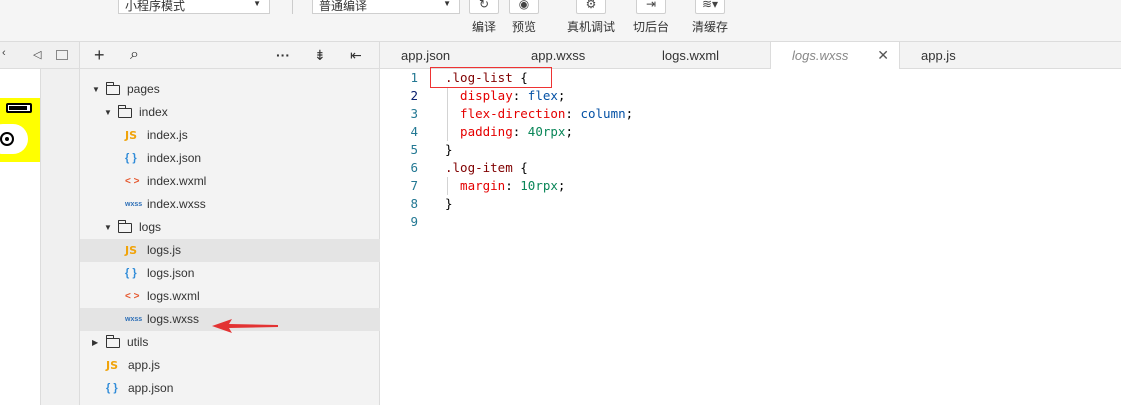 Image resolution: width=1121 pixels, height=405 pixels. I want to click on tree-item-index-js: JS index.js, so click(230, 135).